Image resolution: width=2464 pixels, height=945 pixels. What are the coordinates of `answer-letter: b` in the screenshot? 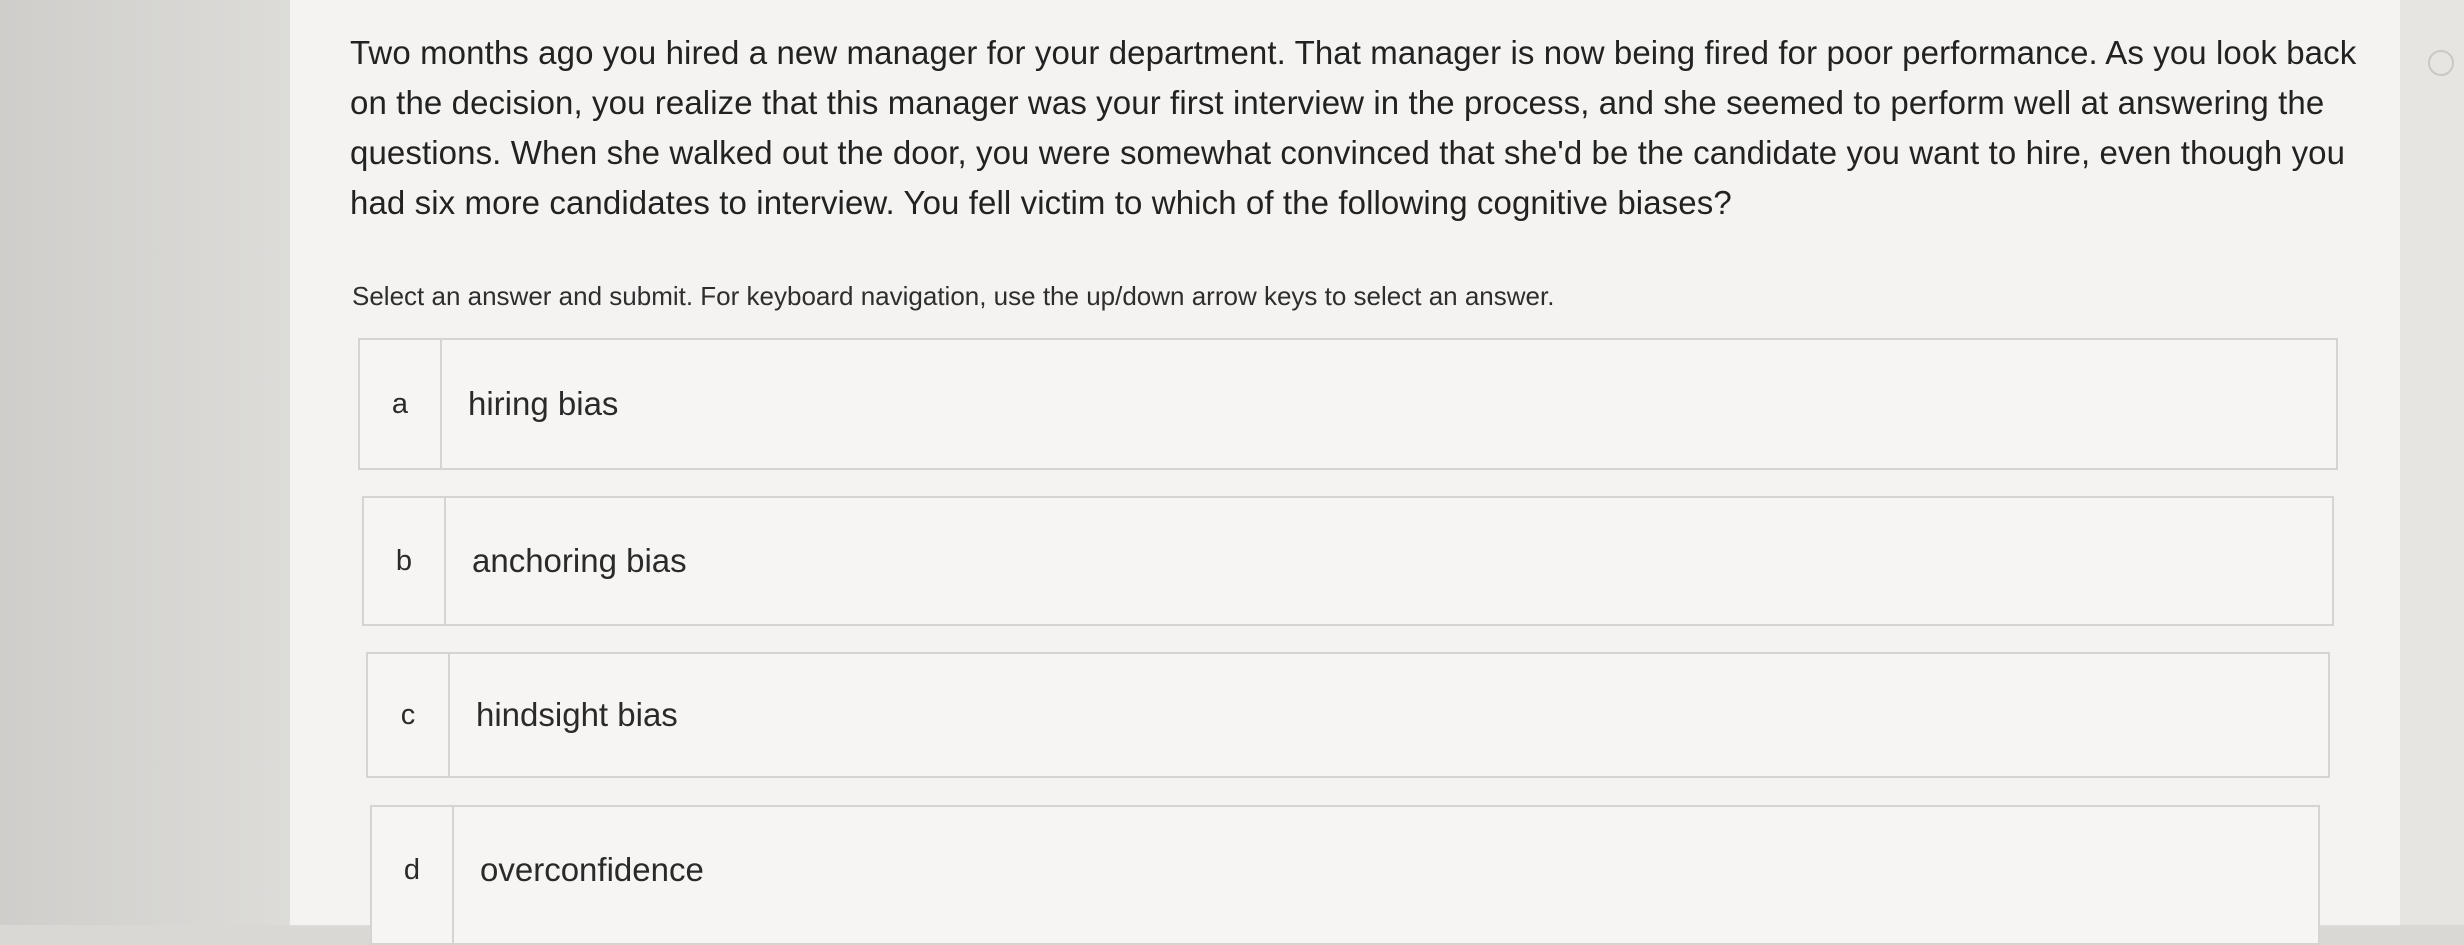 It's located at (405, 561).